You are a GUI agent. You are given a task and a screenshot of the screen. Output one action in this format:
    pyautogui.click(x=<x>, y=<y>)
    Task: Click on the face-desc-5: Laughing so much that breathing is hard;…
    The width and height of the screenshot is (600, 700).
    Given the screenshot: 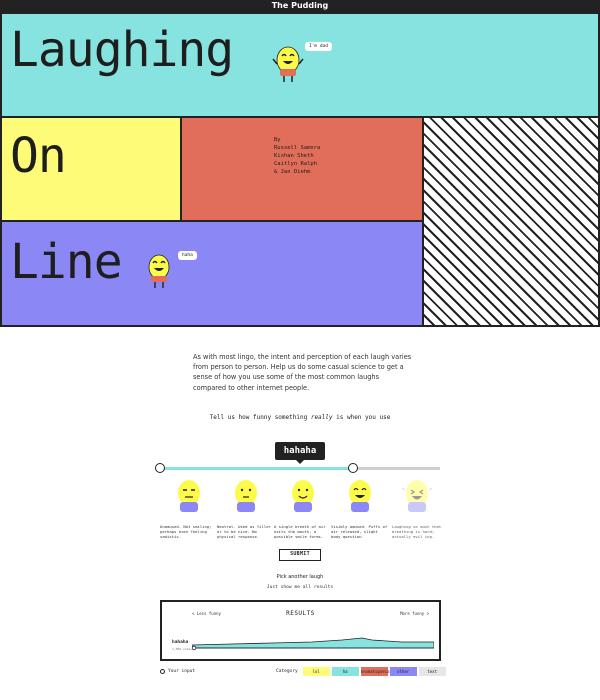 What is the action you would take?
    pyautogui.click(x=417, y=531)
    